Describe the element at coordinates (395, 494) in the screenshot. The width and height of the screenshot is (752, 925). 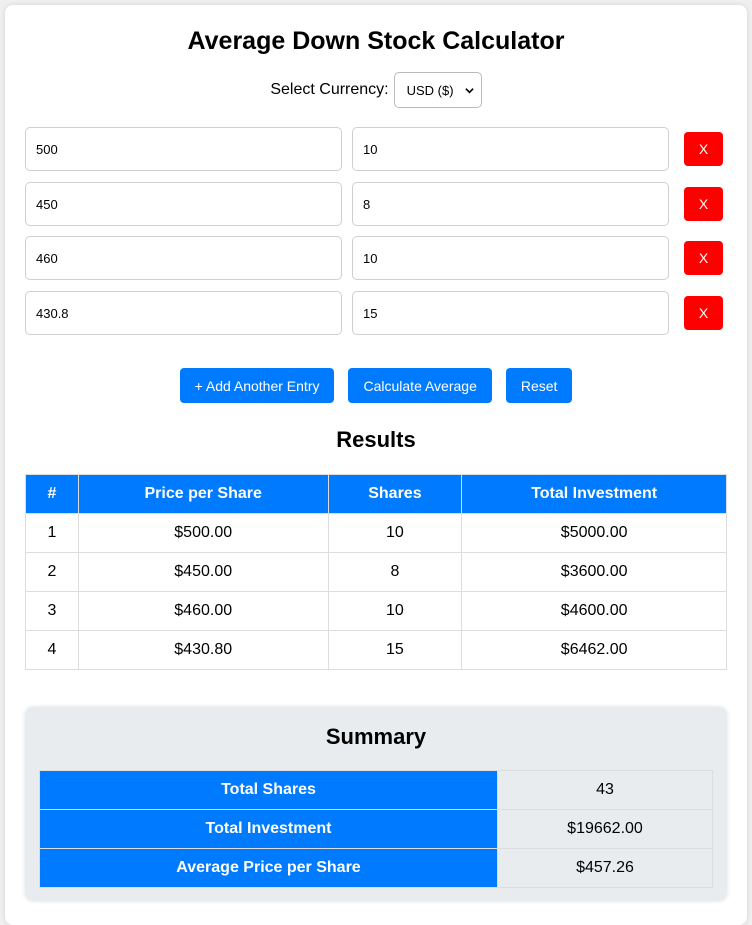
I see `column-header-shares: Shares` at that location.